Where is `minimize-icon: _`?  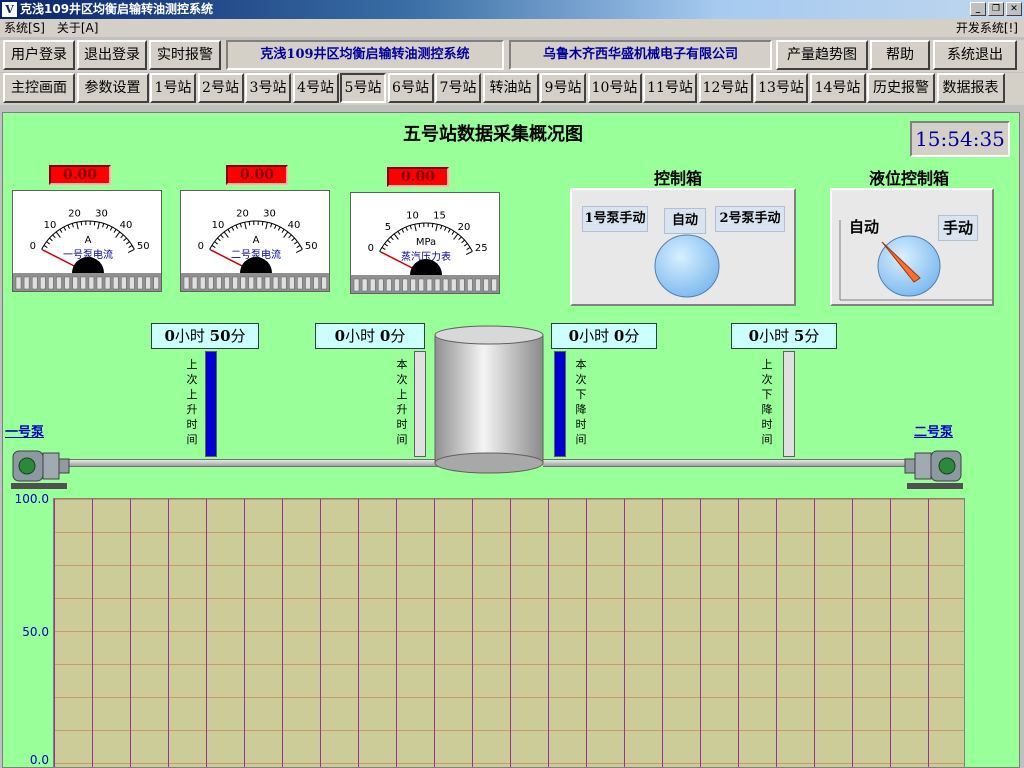 minimize-icon: _ is located at coordinates (978, 9).